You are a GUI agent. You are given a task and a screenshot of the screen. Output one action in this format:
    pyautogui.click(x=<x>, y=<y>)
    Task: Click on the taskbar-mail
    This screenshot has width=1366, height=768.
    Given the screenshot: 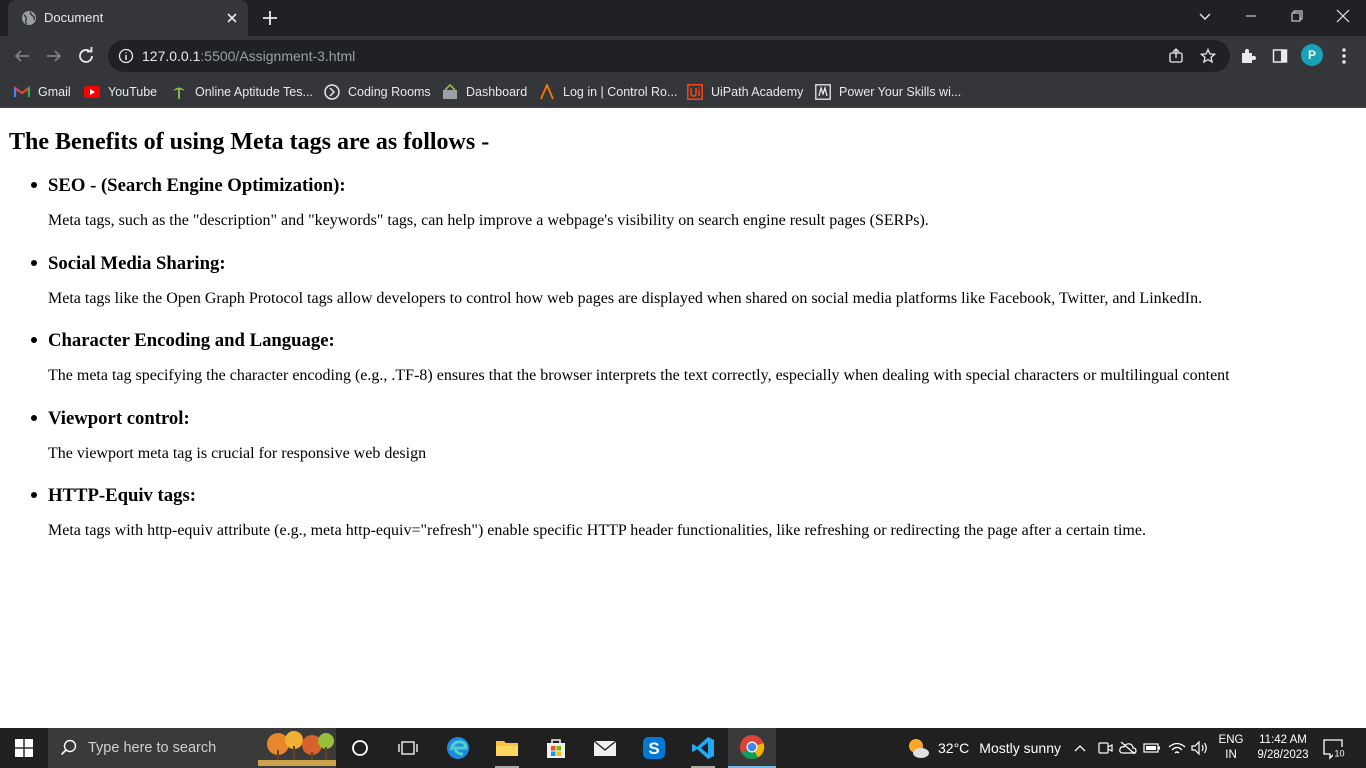 What is the action you would take?
    pyautogui.click(x=605, y=748)
    